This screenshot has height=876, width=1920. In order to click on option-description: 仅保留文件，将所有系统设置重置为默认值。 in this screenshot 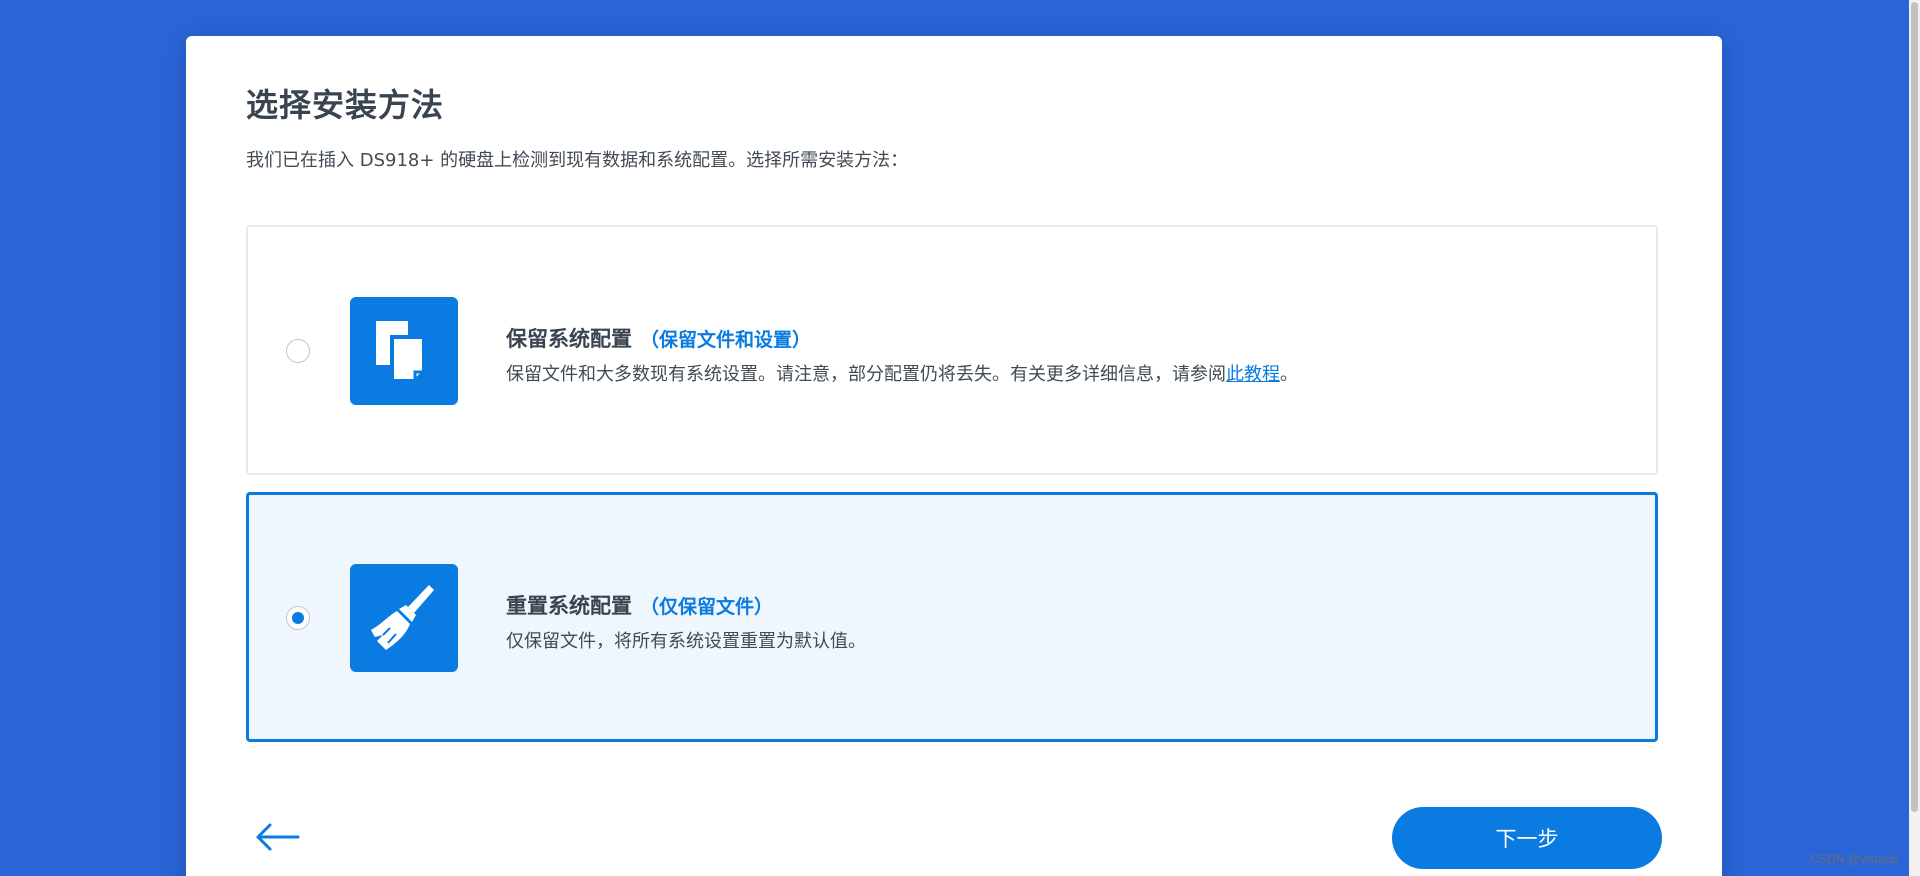, I will do `click(686, 641)`.